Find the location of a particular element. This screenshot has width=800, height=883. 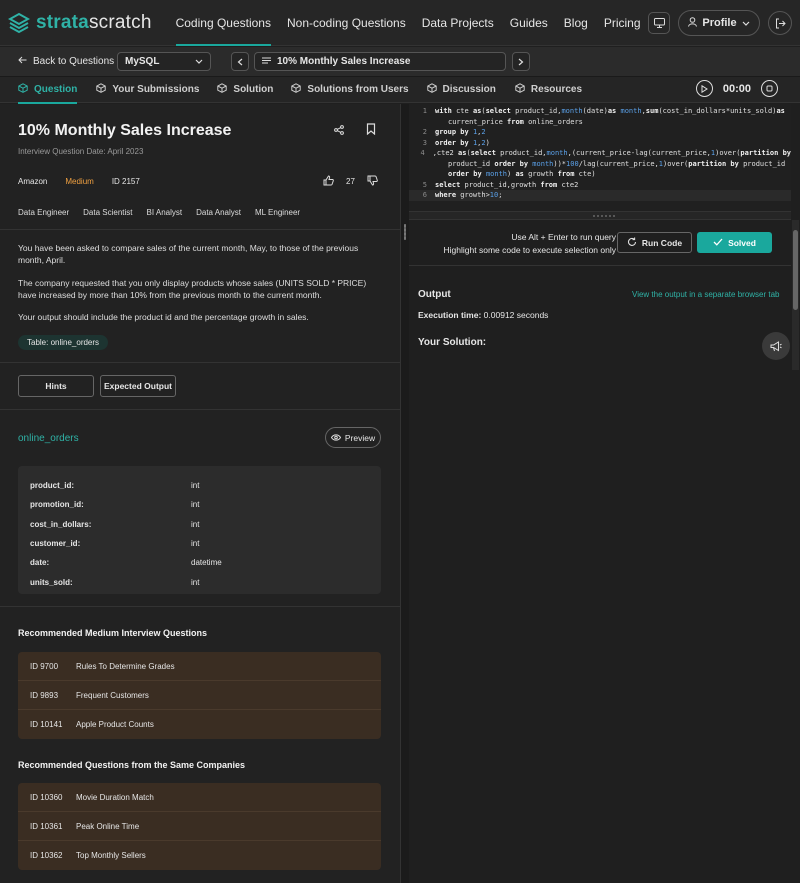

strata-logo-icon is located at coordinates (19, 23).